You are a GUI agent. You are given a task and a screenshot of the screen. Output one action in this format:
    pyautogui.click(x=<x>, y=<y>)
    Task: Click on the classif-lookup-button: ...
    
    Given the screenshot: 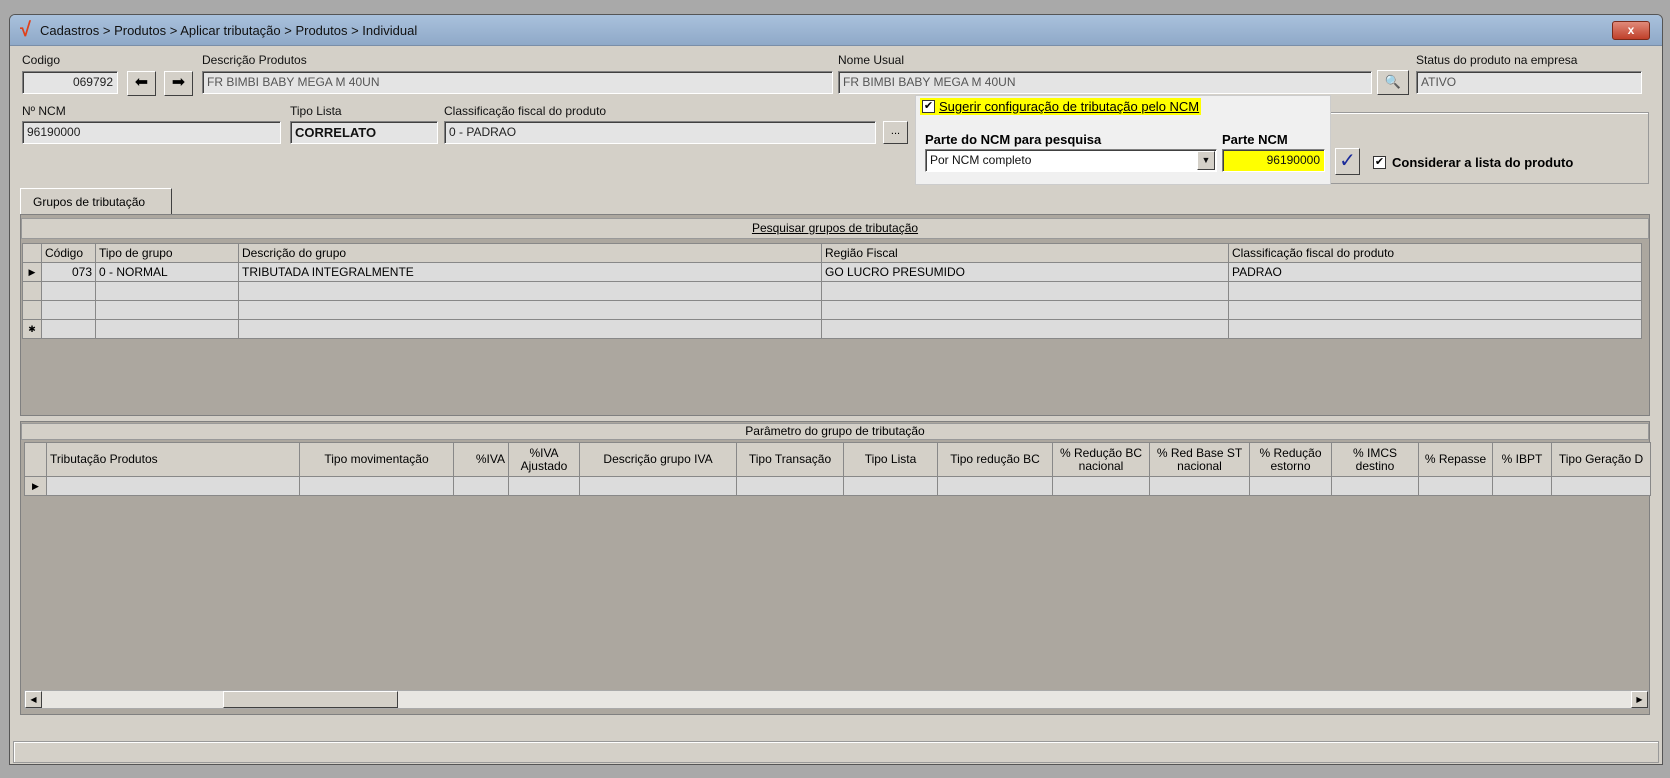 What is the action you would take?
    pyautogui.click(x=895, y=132)
    